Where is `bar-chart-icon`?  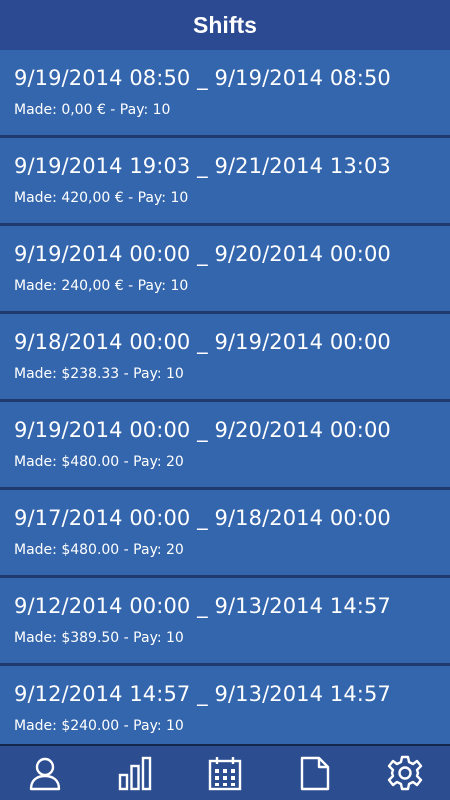
bar-chart-icon is located at coordinates (135, 773).